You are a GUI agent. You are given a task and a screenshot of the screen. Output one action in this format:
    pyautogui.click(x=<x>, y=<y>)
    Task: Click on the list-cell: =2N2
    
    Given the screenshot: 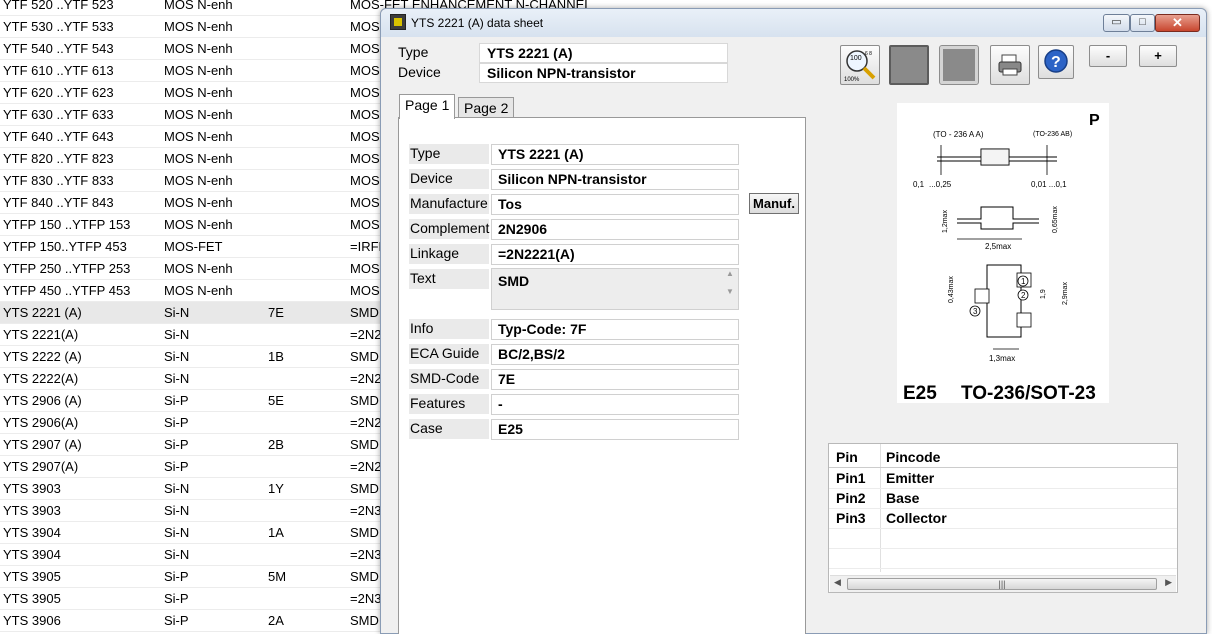 What is the action you would take?
    pyautogui.click(x=366, y=466)
    